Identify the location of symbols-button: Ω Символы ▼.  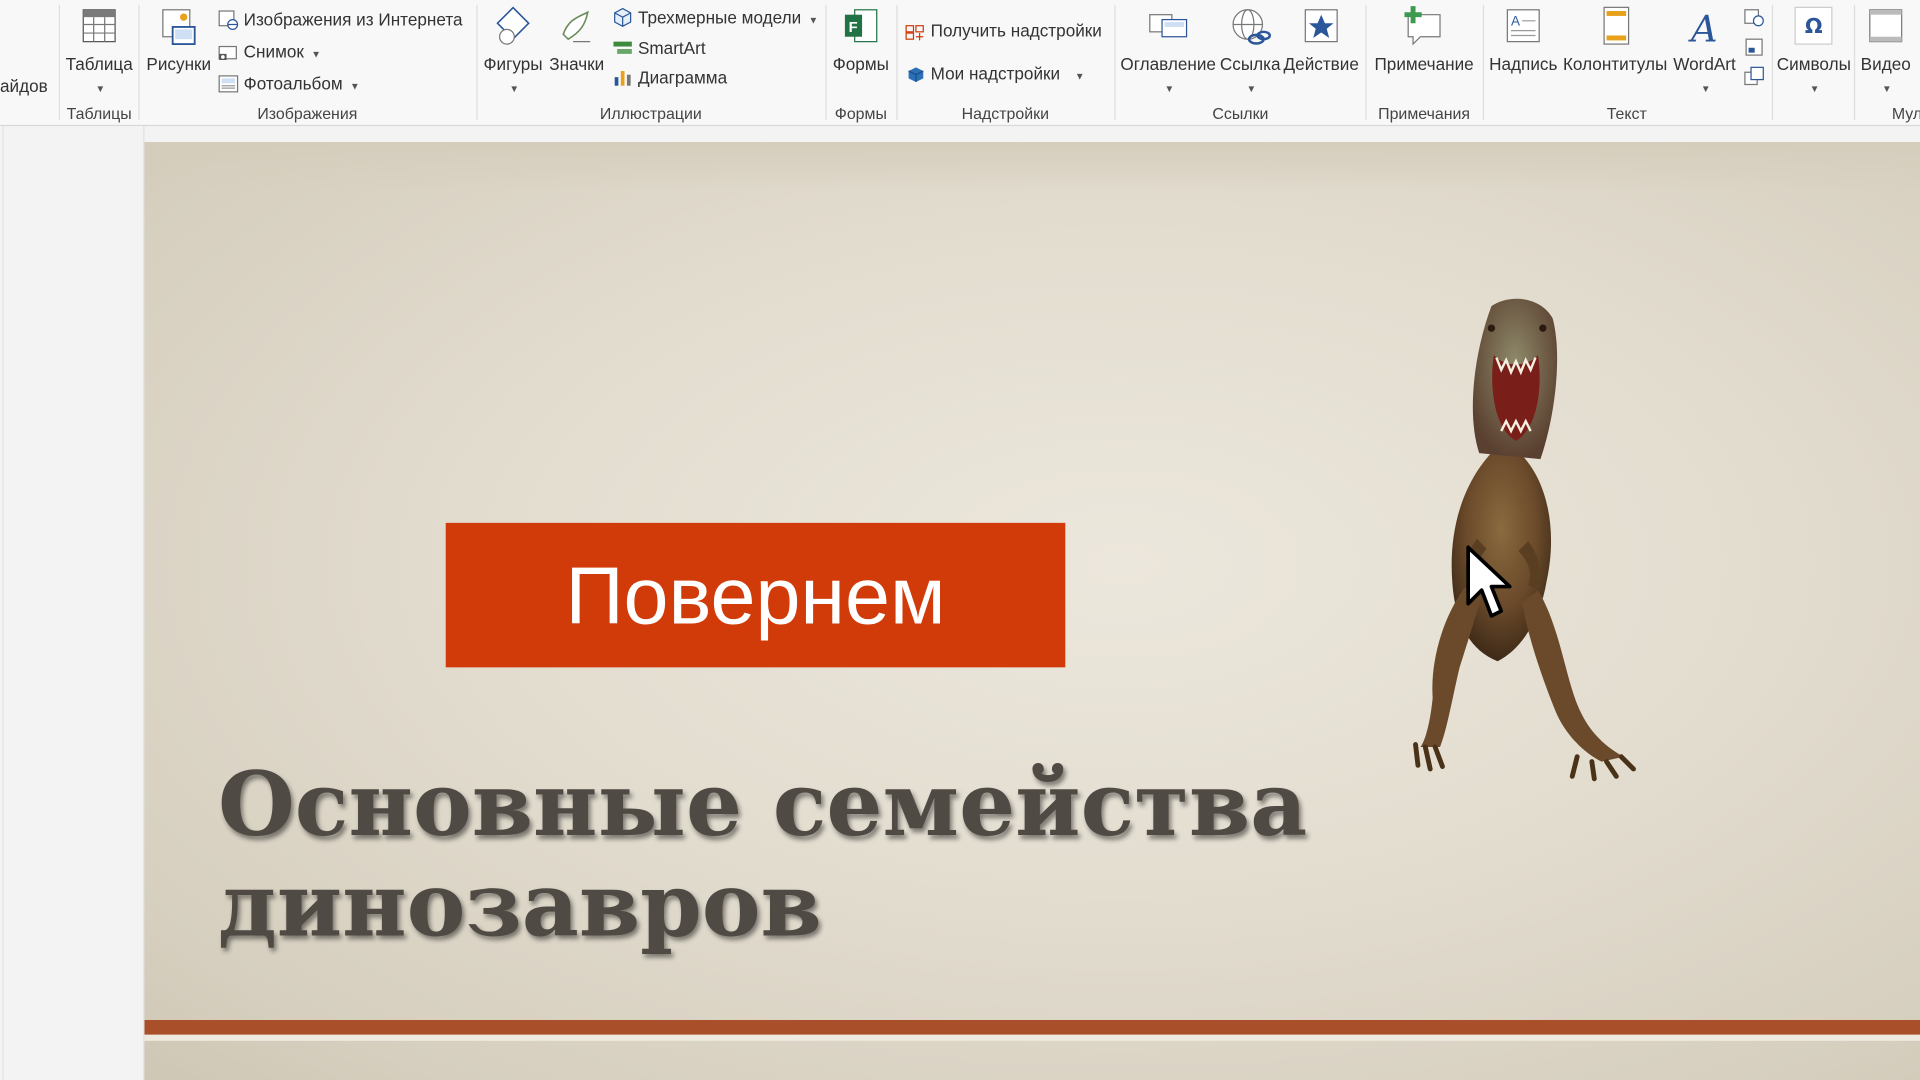
(1813, 51).